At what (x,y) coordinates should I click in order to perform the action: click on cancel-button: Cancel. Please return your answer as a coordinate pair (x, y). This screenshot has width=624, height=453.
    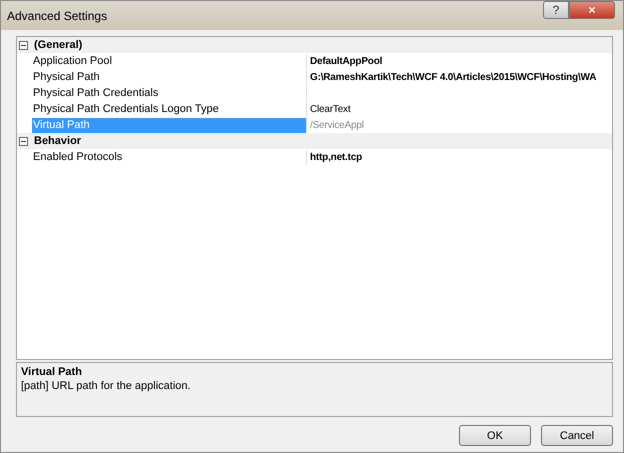
    Looking at the image, I should click on (577, 435).